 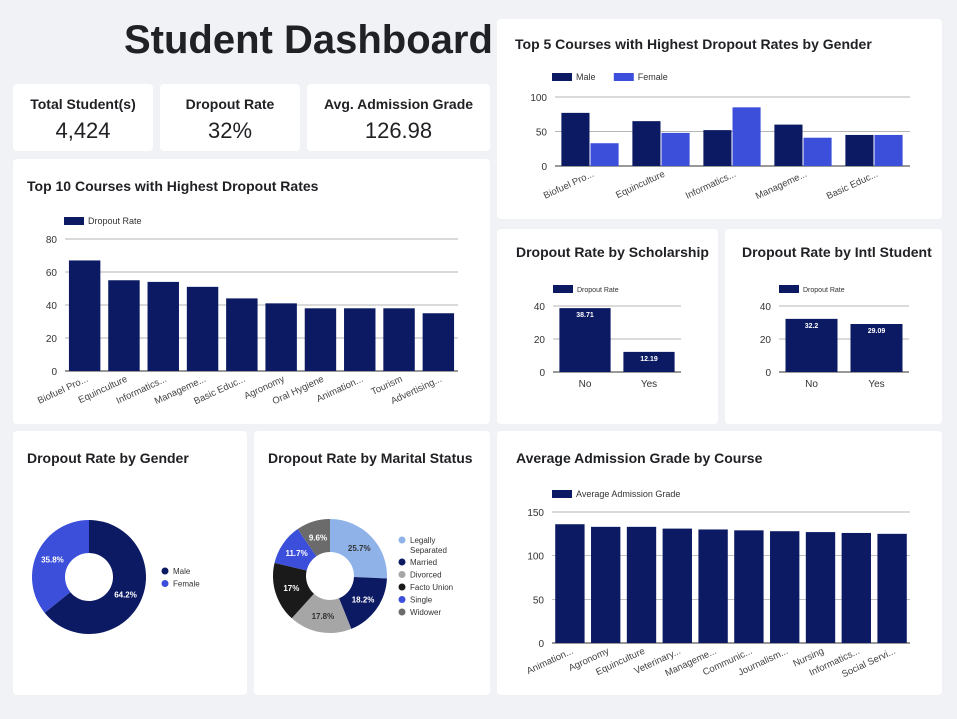 I want to click on y-tick-label: 80, so click(x=52, y=240).